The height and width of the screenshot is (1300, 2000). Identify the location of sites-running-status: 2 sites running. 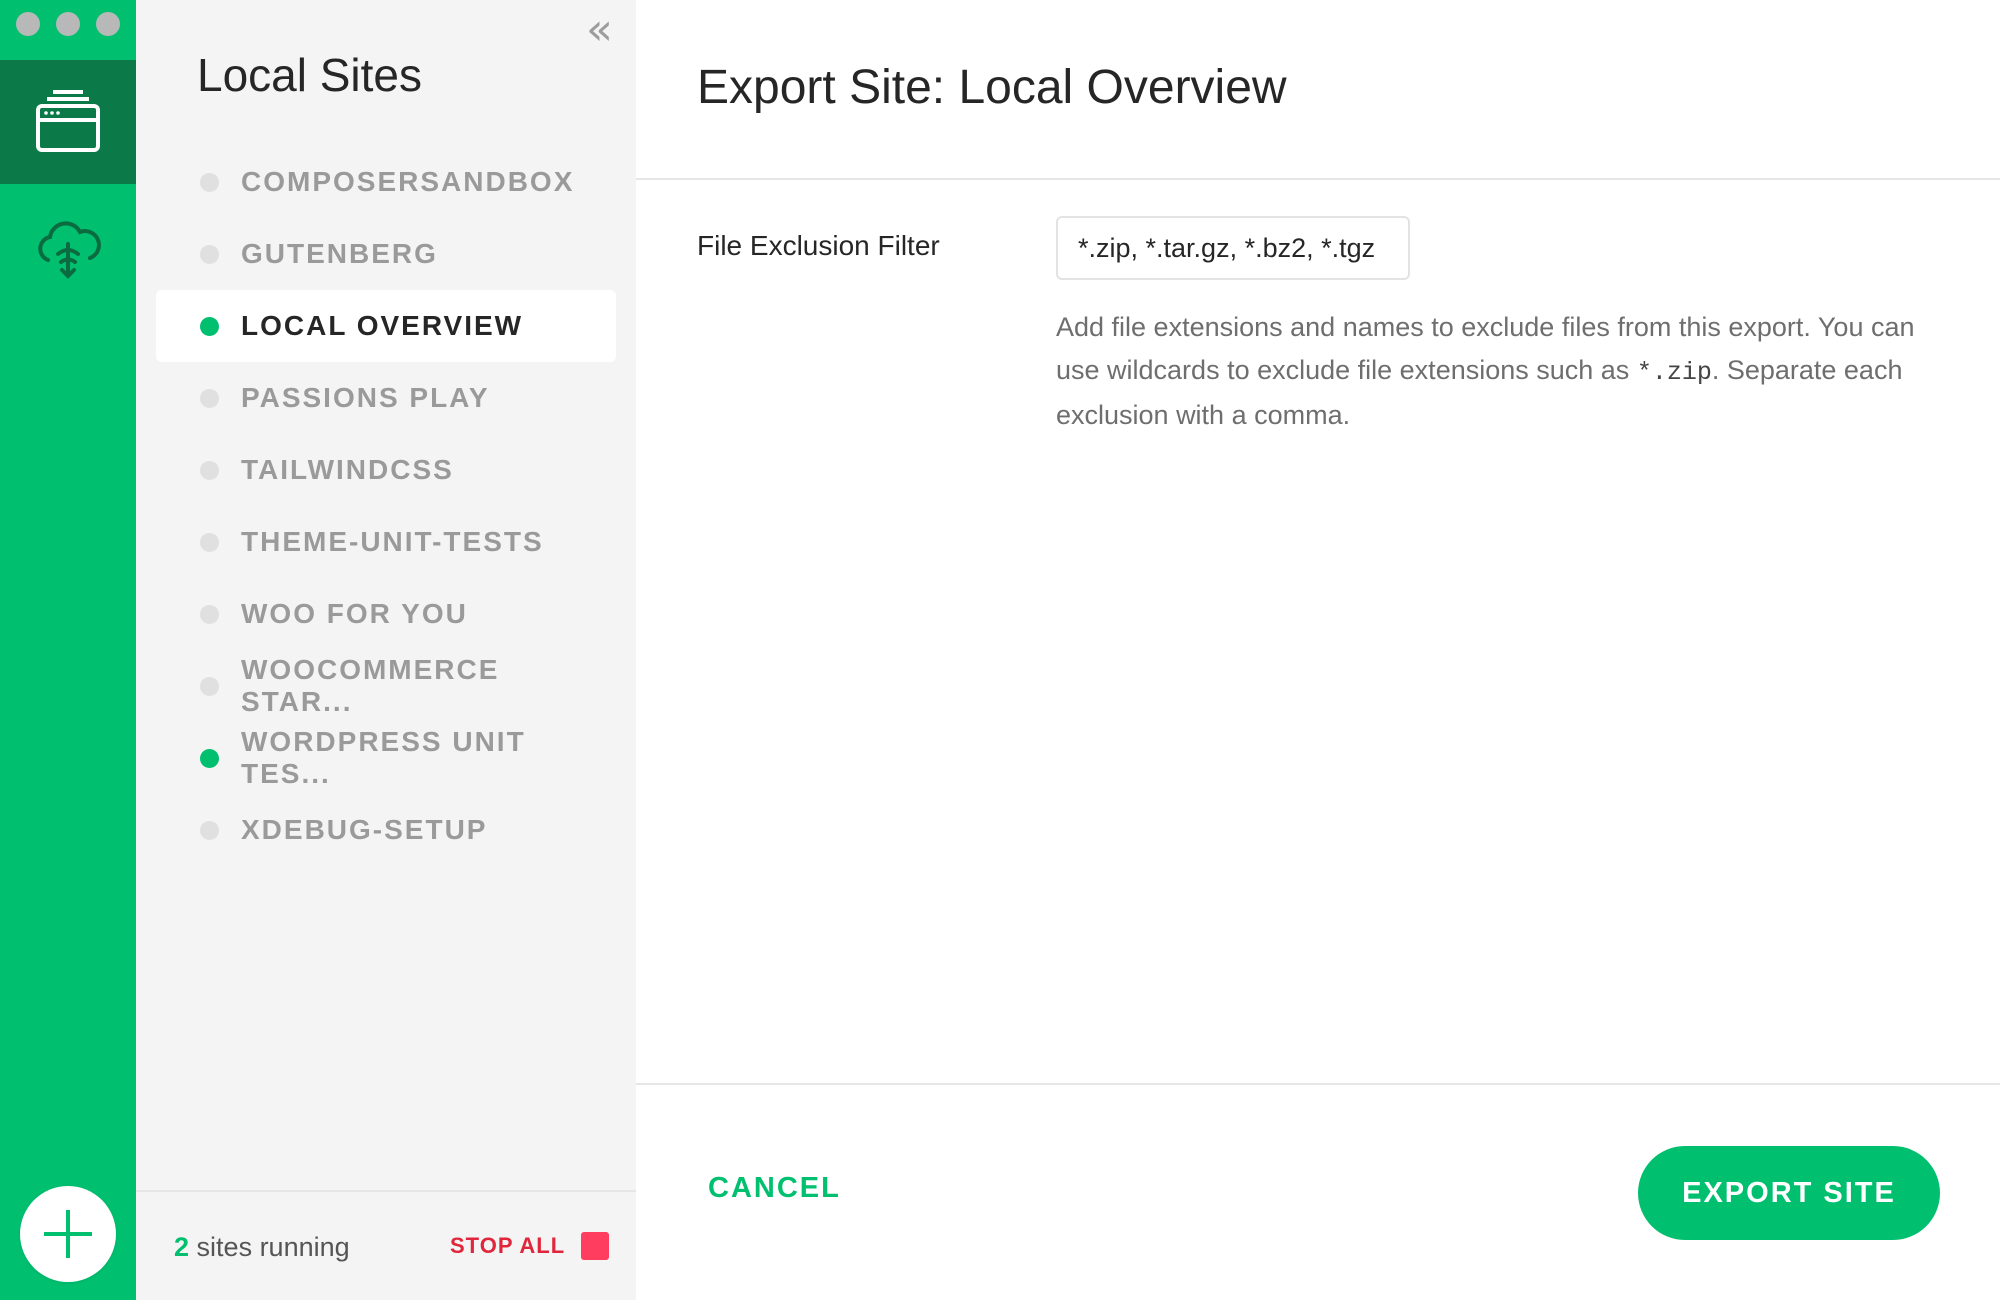
(262, 1247).